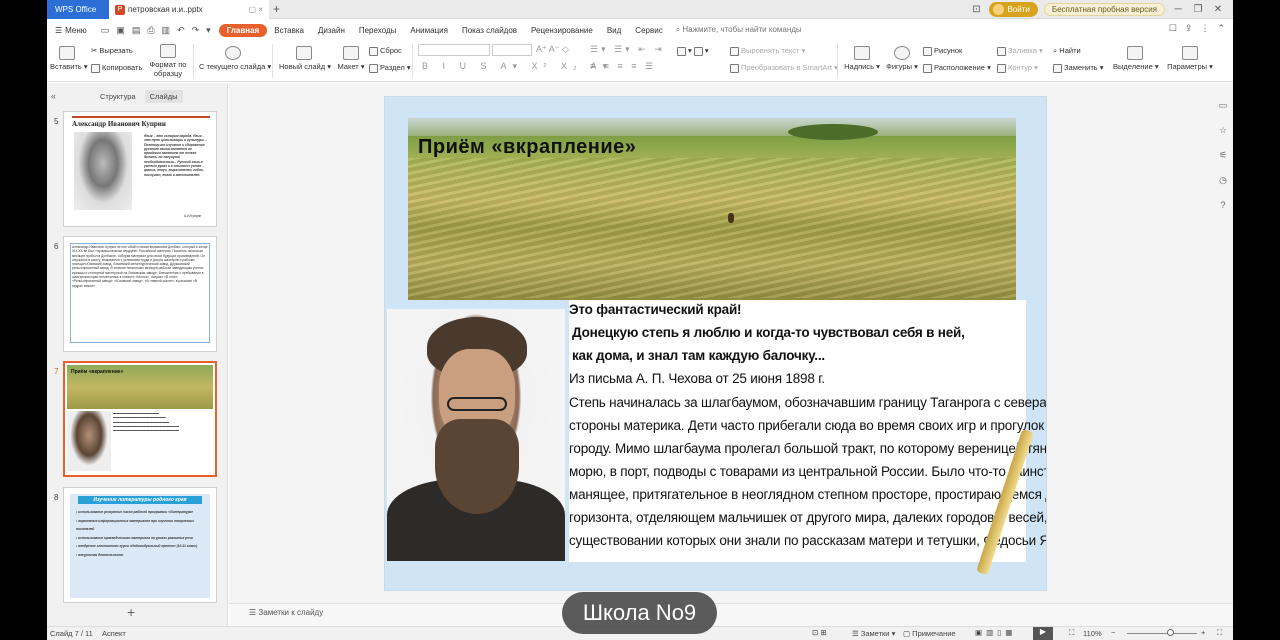  What do you see at coordinates (512, 50) in the screenshot?
I see `font-size-select` at bounding box center [512, 50].